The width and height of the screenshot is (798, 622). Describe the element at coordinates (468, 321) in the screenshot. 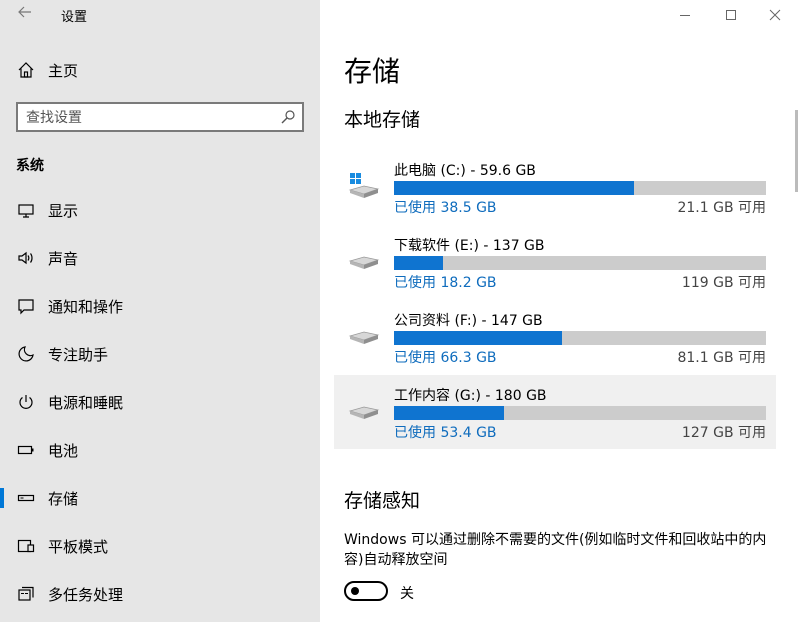

I see `drive-name: 公司资料 (F:) - 147 GB` at that location.